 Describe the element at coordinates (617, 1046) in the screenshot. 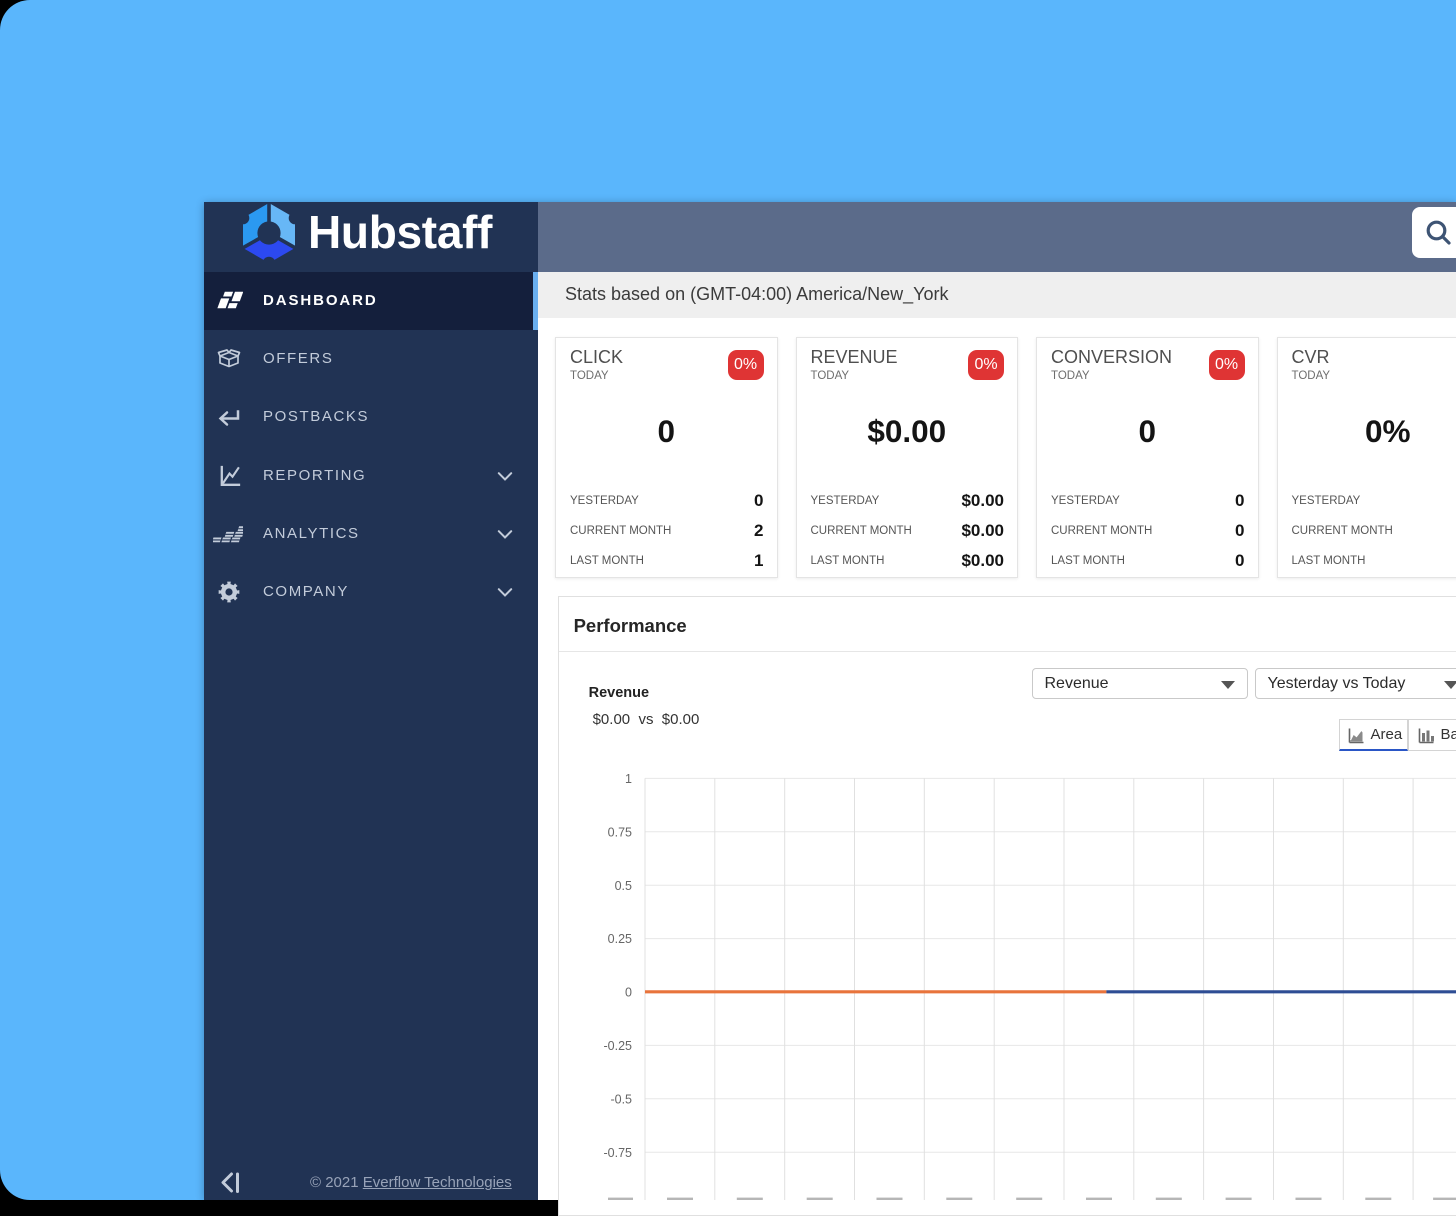

I see `svg-text: -0.25` at that location.